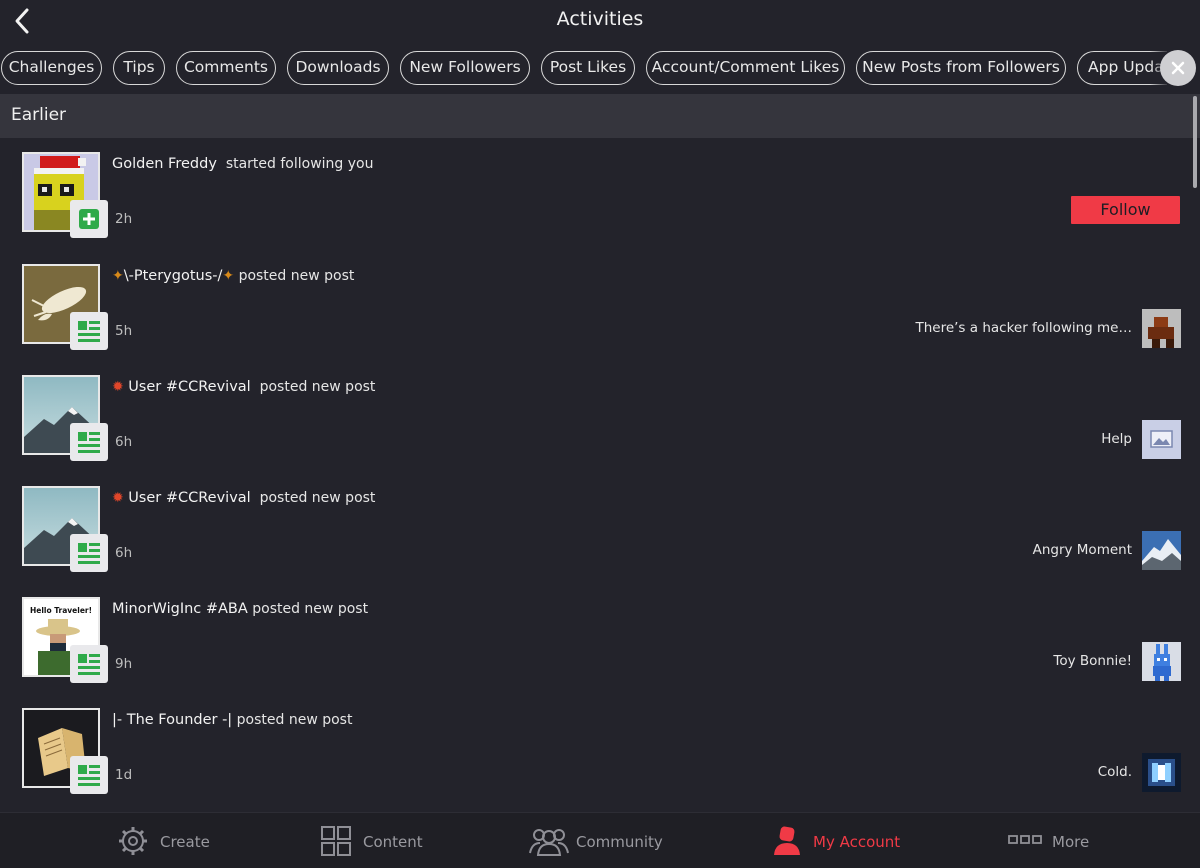 The image size is (1200, 868). Describe the element at coordinates (465, 68) in the screenshot. I see `filter-chip-new-followers: New Followers` at that location.